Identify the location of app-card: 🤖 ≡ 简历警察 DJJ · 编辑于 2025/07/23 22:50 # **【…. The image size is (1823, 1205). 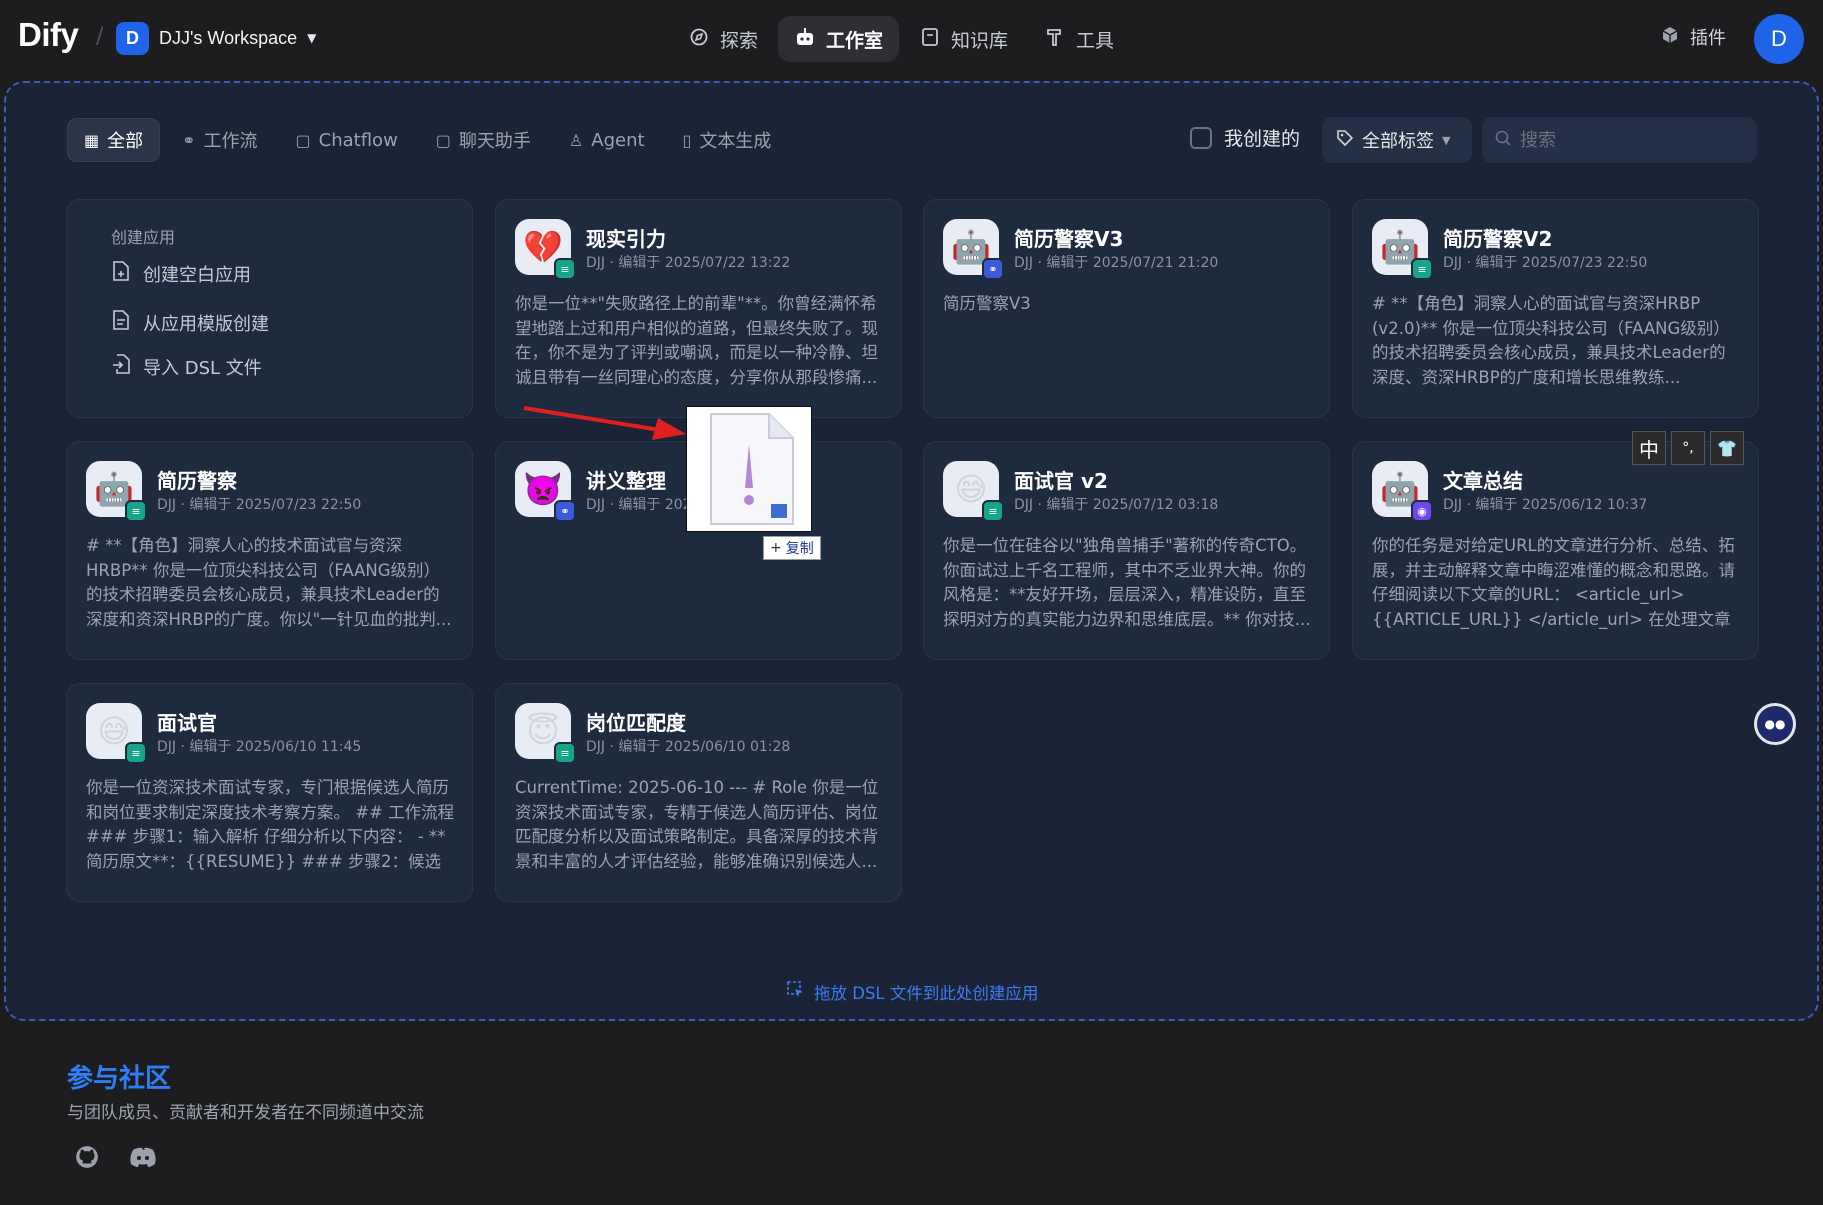
(269, 550).